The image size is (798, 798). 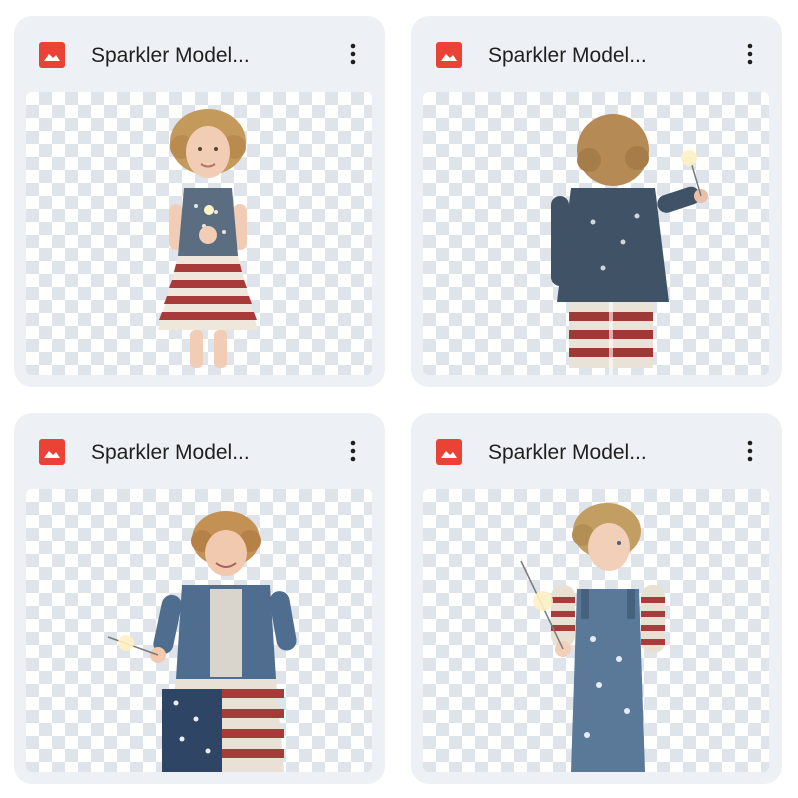 I want to click on boy-overalls-sparkler-image, so click(x=592, y=637).